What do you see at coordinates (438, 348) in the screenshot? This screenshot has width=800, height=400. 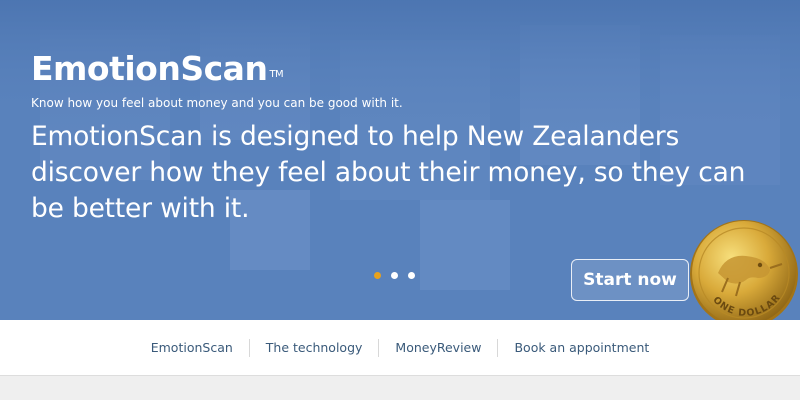 I see `nav-item-moneyreview: MoneyReview` at bounding box center [438, 348].